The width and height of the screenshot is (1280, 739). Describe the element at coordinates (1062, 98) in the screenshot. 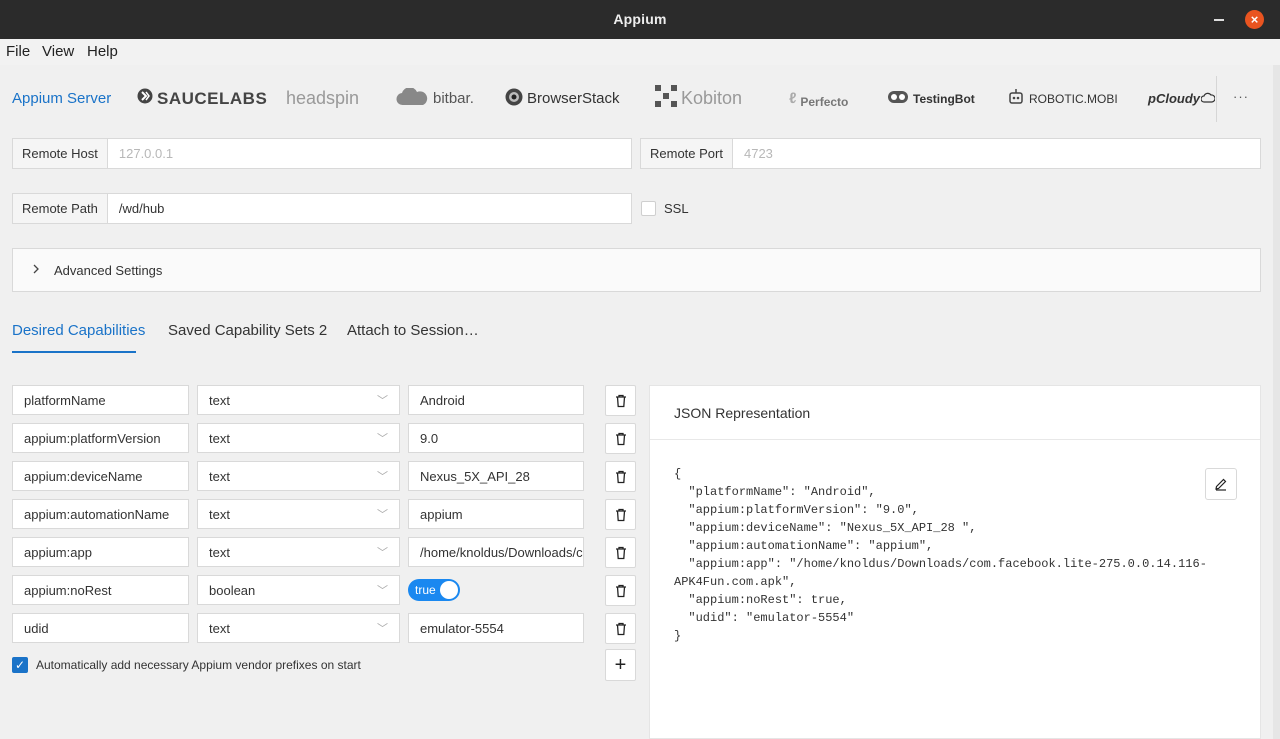

I see `tab-robotic-mobi: ROBOTIC.MOBI` at that location.